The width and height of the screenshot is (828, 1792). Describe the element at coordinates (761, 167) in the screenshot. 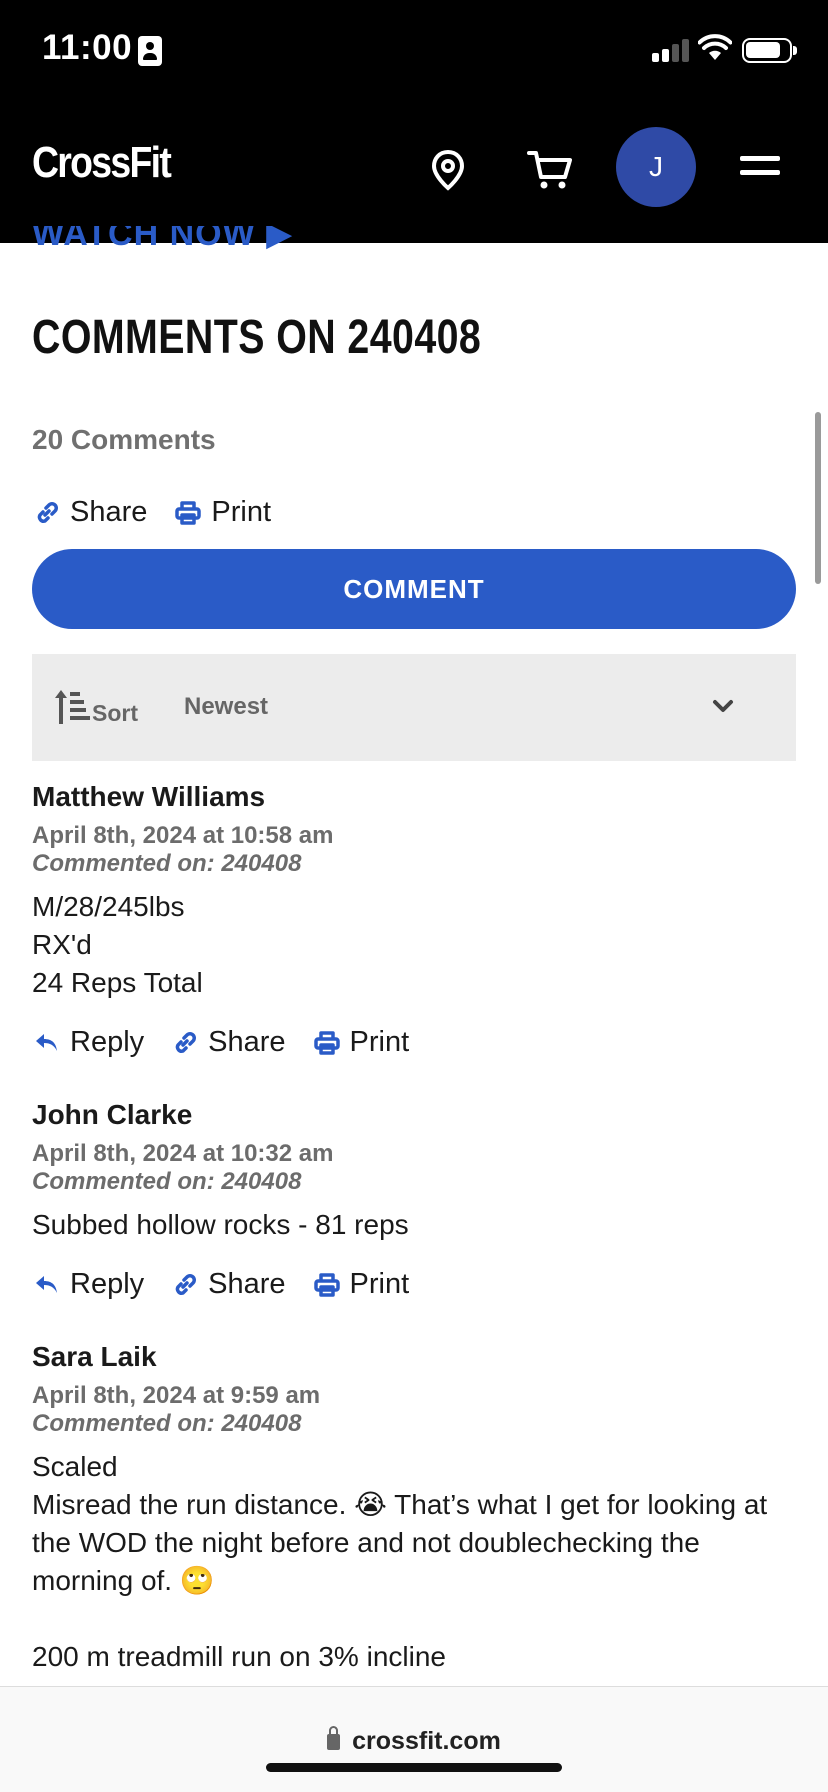

I see `menu-icon` at that location.